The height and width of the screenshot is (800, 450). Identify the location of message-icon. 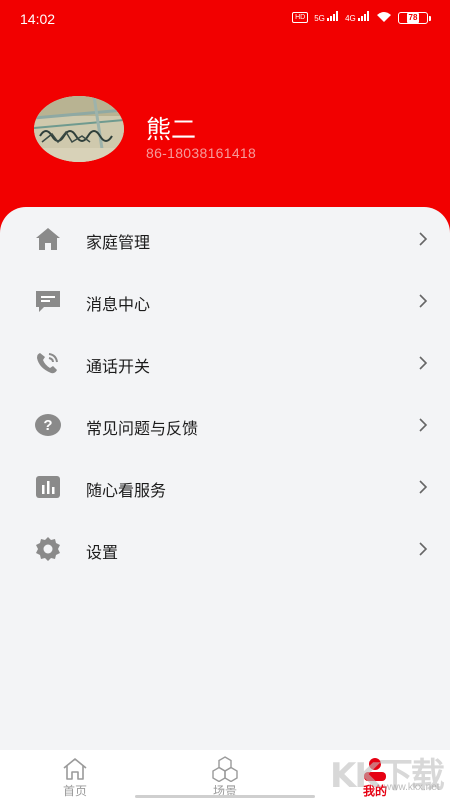
(48, 301).